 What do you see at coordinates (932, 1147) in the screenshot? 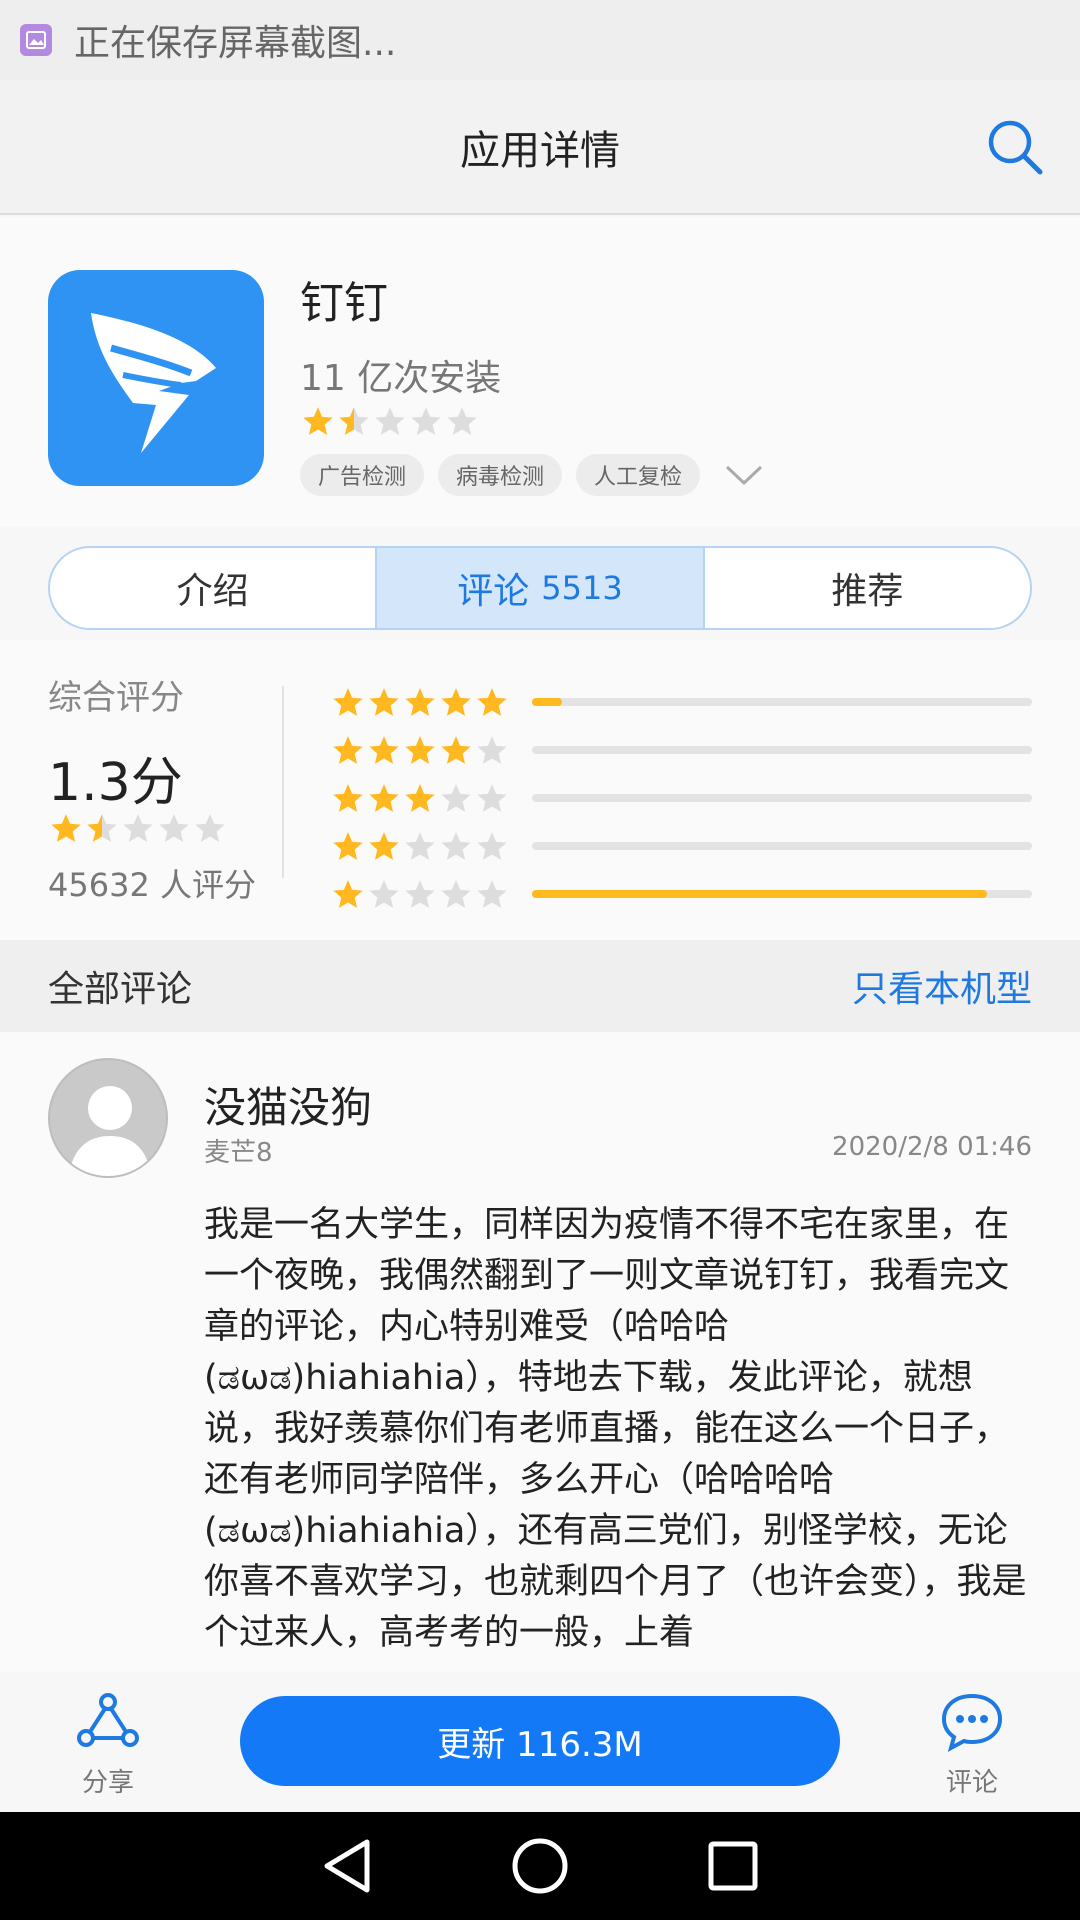
I see `review-date: 2020/2/8 01:46` at bounding box center [932, 1147].